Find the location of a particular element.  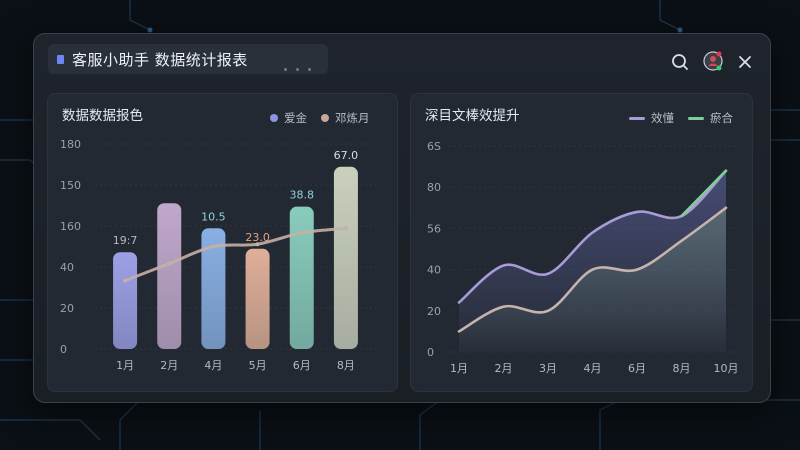

y-tick-label: 6S is located at coordinates (434, 146).